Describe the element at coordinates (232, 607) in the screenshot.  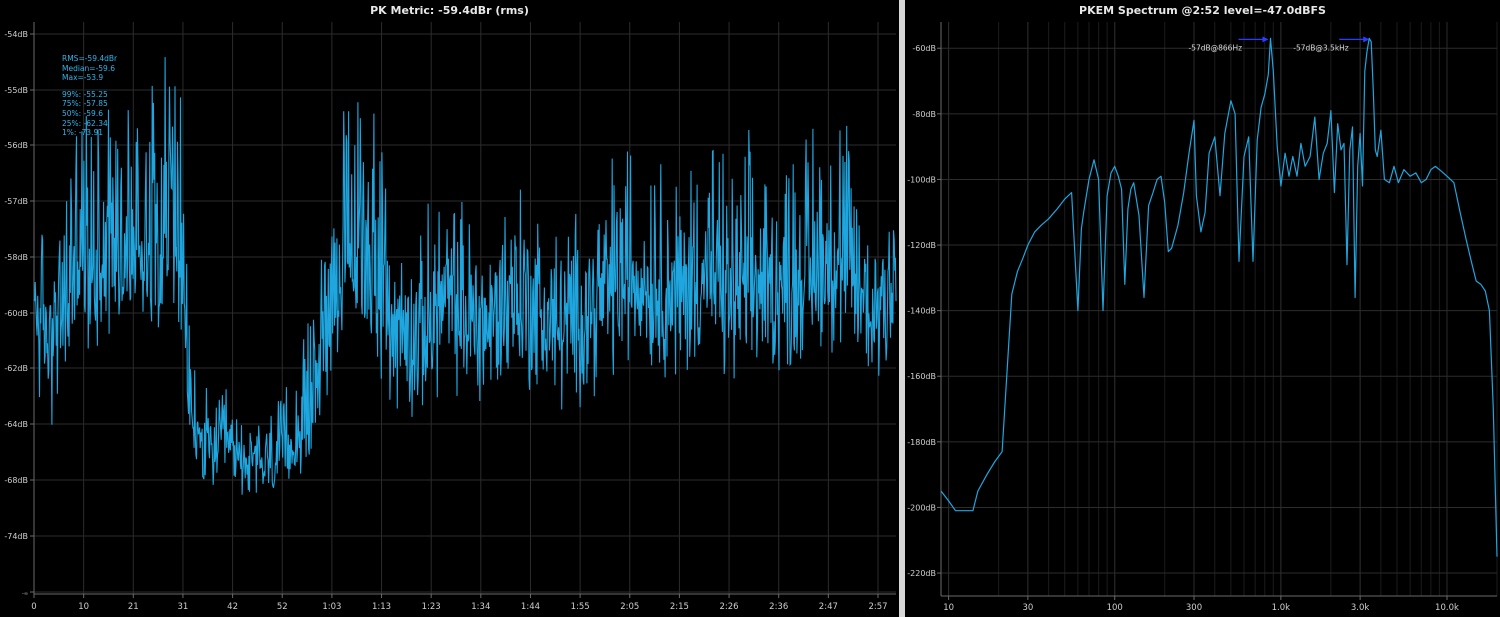
I see `x-tick-label: 42` at that location.